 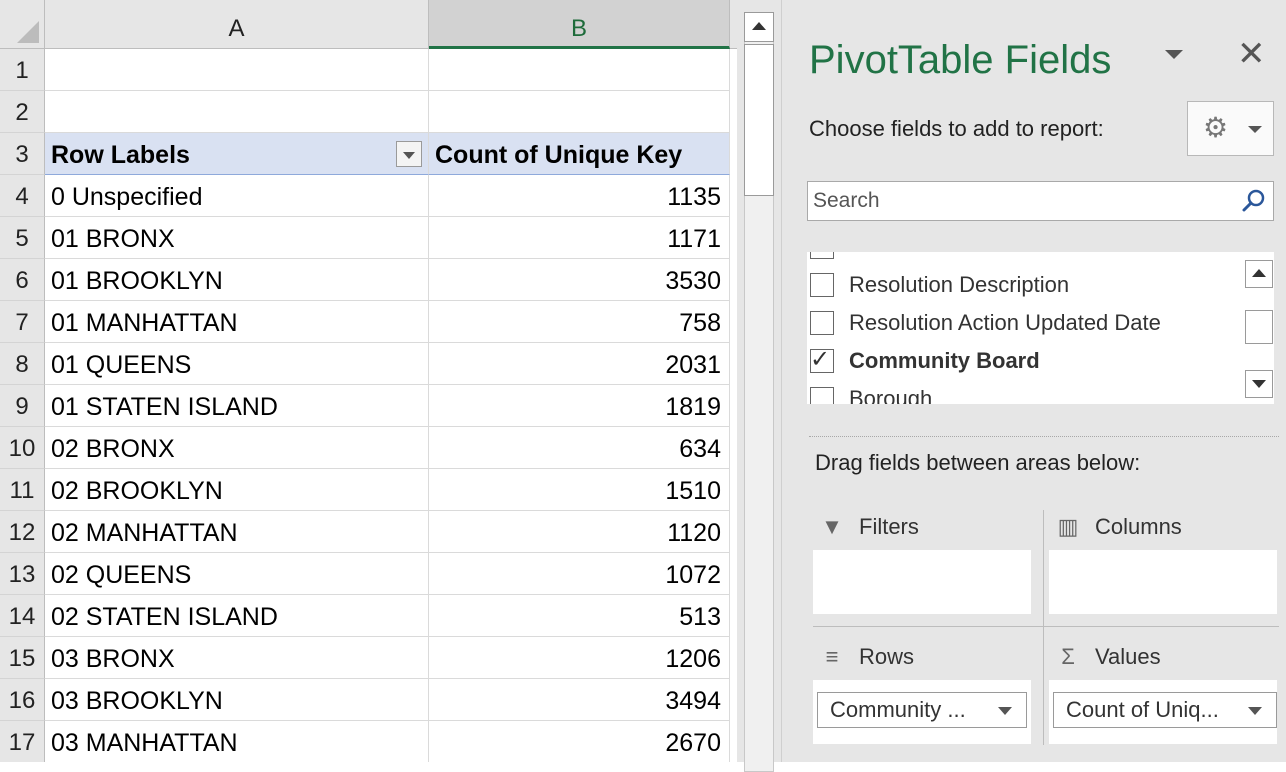 I want to click on pivot-row-label: 02 STATEN ISLAND, so click(x=237, y=616).